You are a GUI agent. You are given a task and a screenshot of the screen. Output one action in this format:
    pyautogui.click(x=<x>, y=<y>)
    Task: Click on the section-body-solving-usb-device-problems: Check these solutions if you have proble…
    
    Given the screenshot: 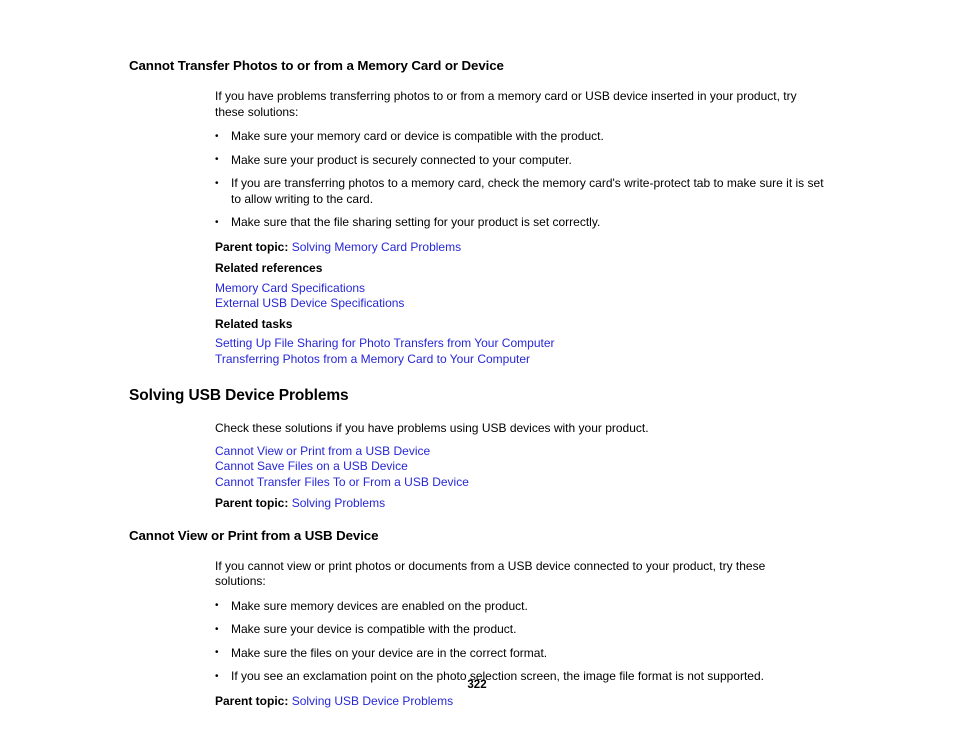 What is the action you would take?
    pyautogui.click(x=522, y=466)
    